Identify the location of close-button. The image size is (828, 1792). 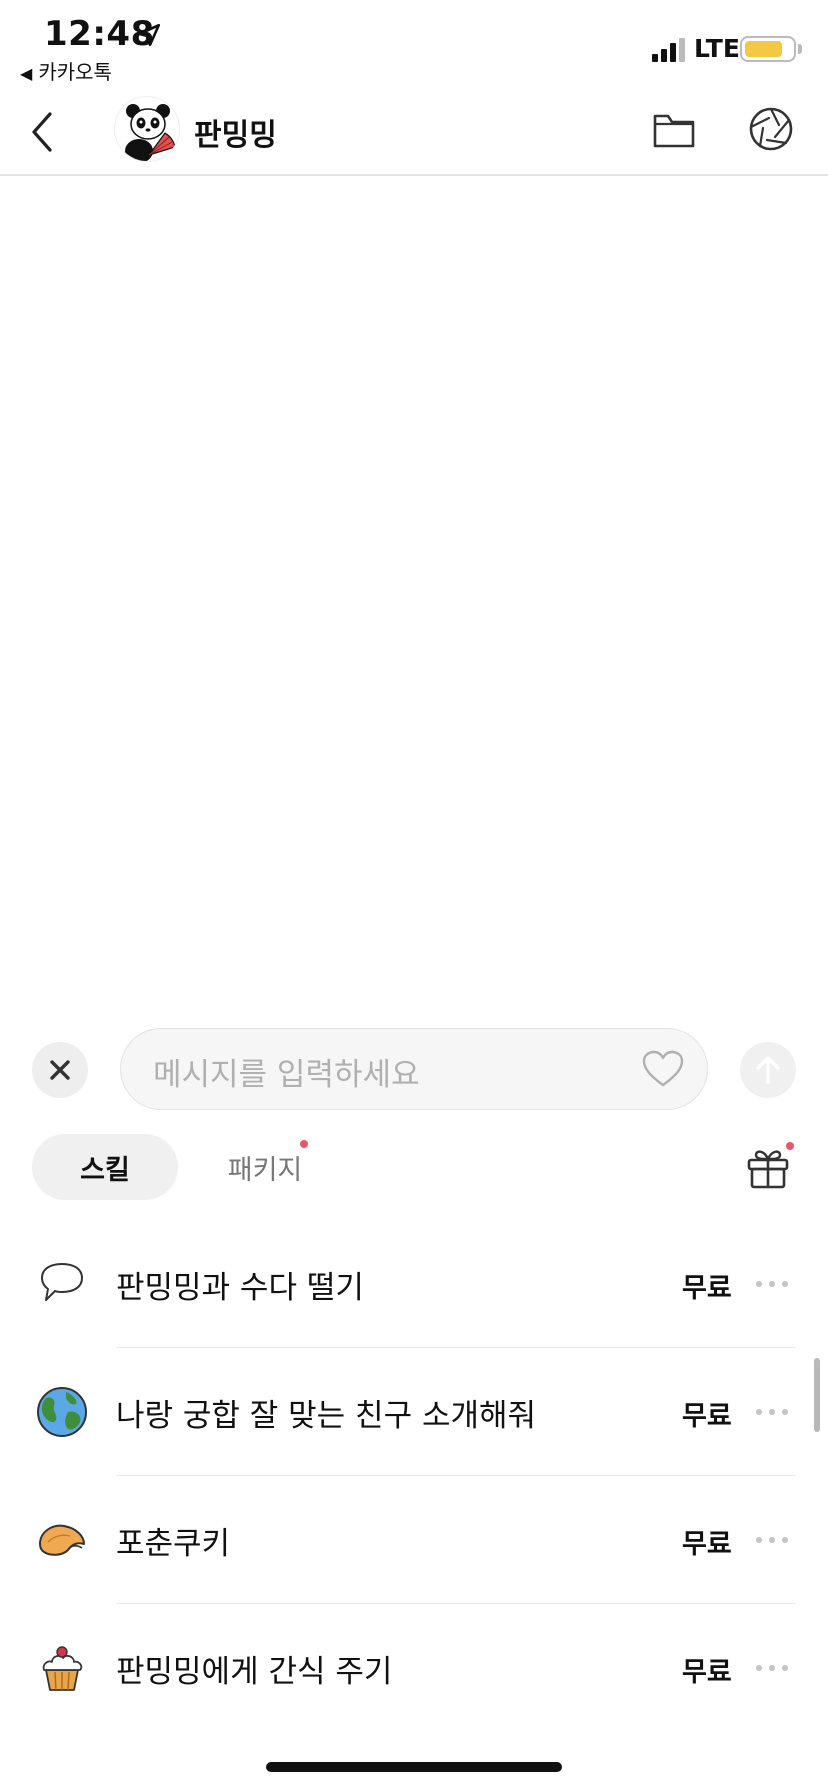
(60, 1070).